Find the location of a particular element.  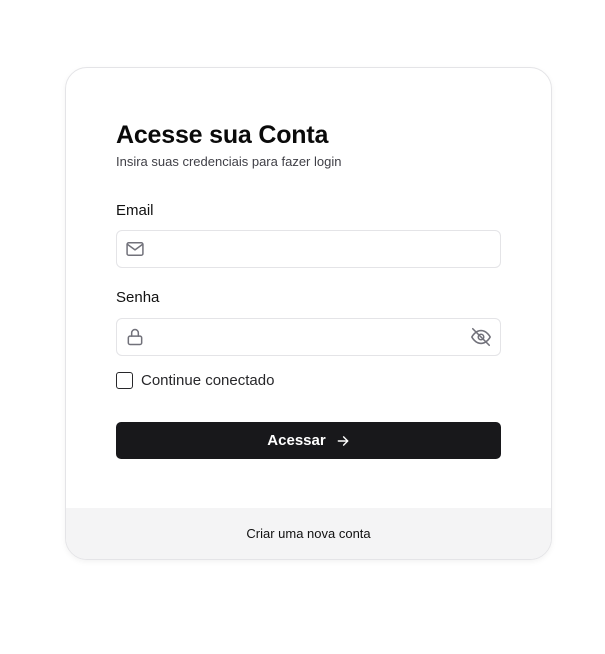

submit-button: Acessar is located at coordinates (308, 440).